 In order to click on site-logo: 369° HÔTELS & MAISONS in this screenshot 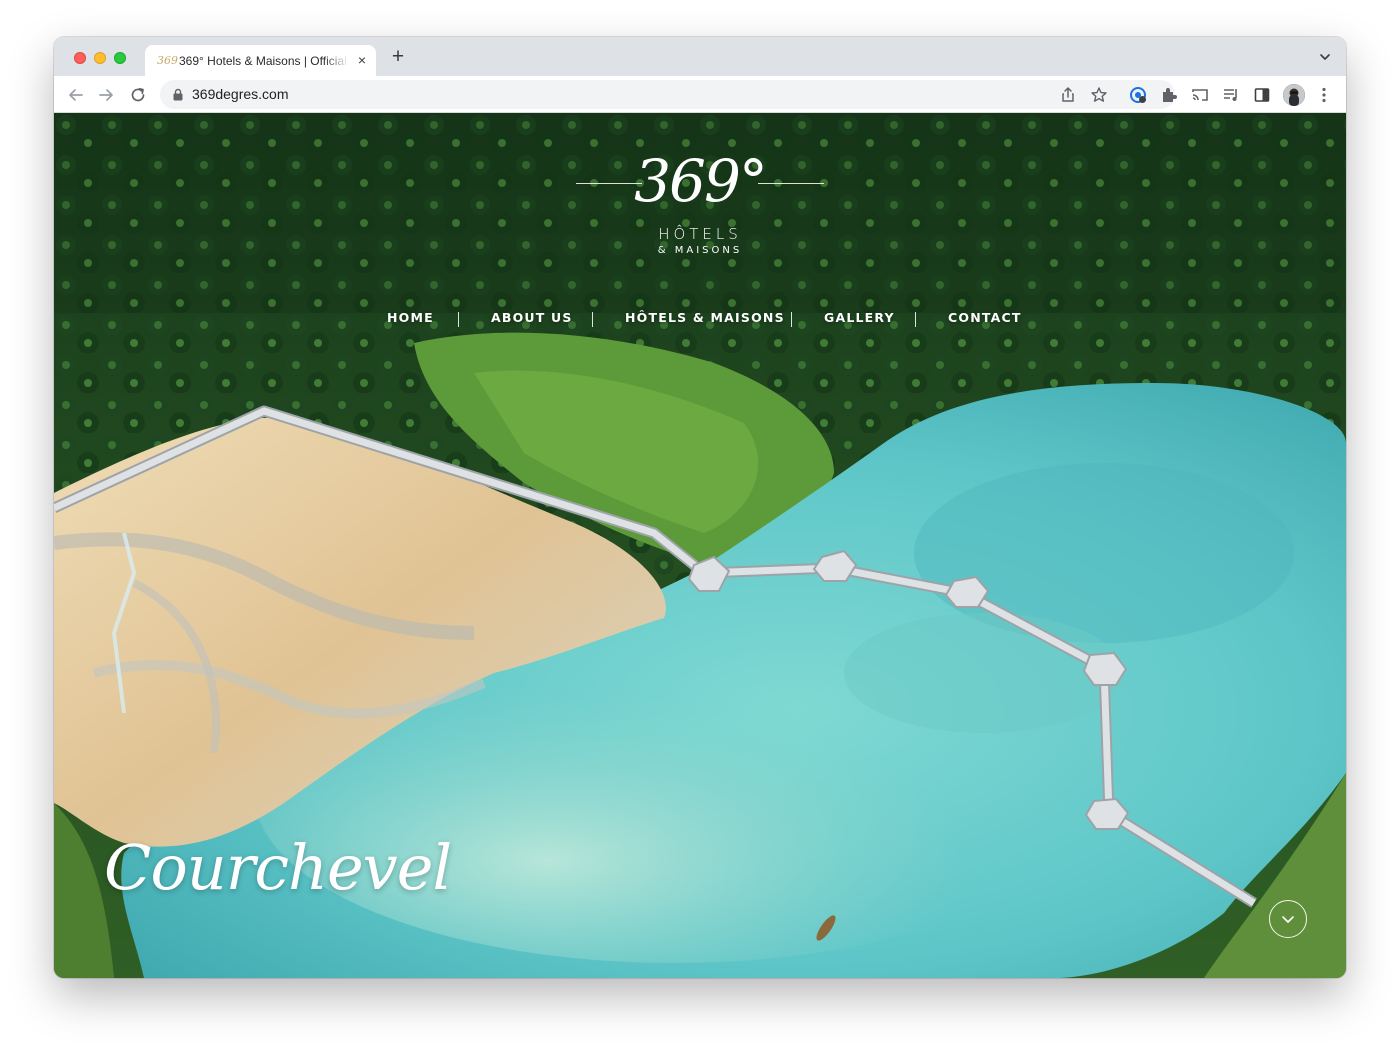, I will do `click(700, 203)`.